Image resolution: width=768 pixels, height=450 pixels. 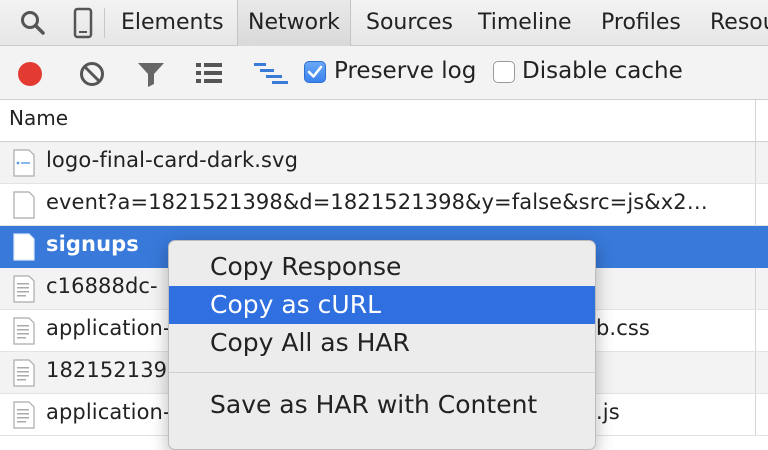 What do you see at coordinates (525, 23) in the screenshot?
I see `tab-timeline: Timeline` at bounding box center [525, 23].